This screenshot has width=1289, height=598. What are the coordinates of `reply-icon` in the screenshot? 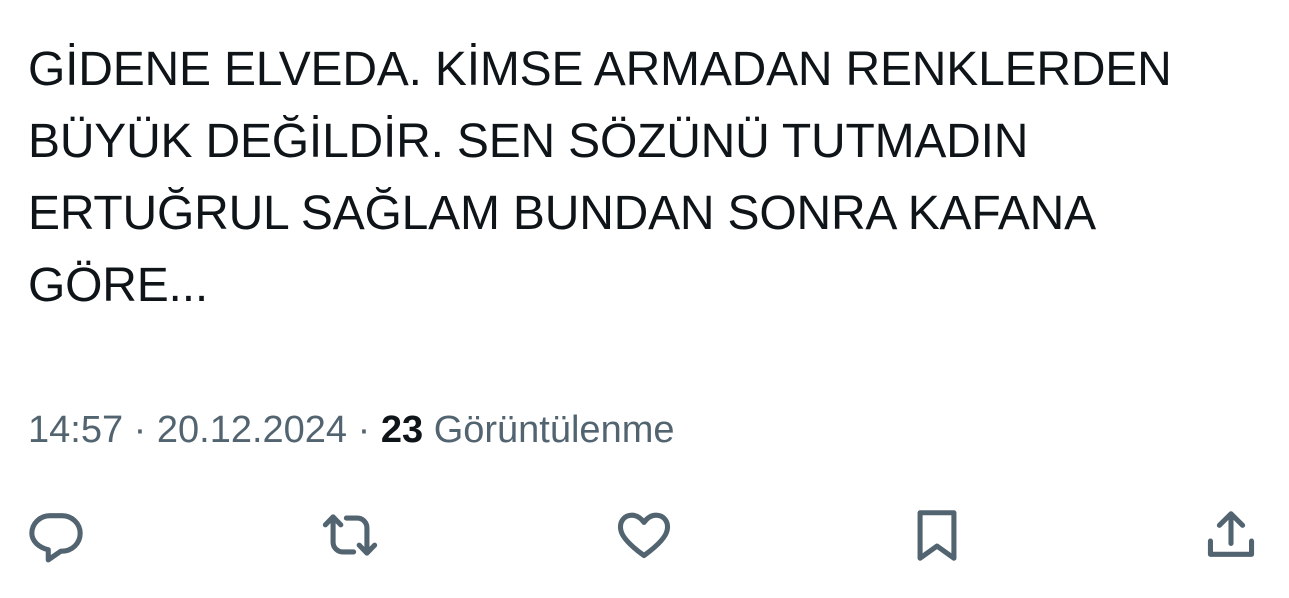 It's located at (56, 538).